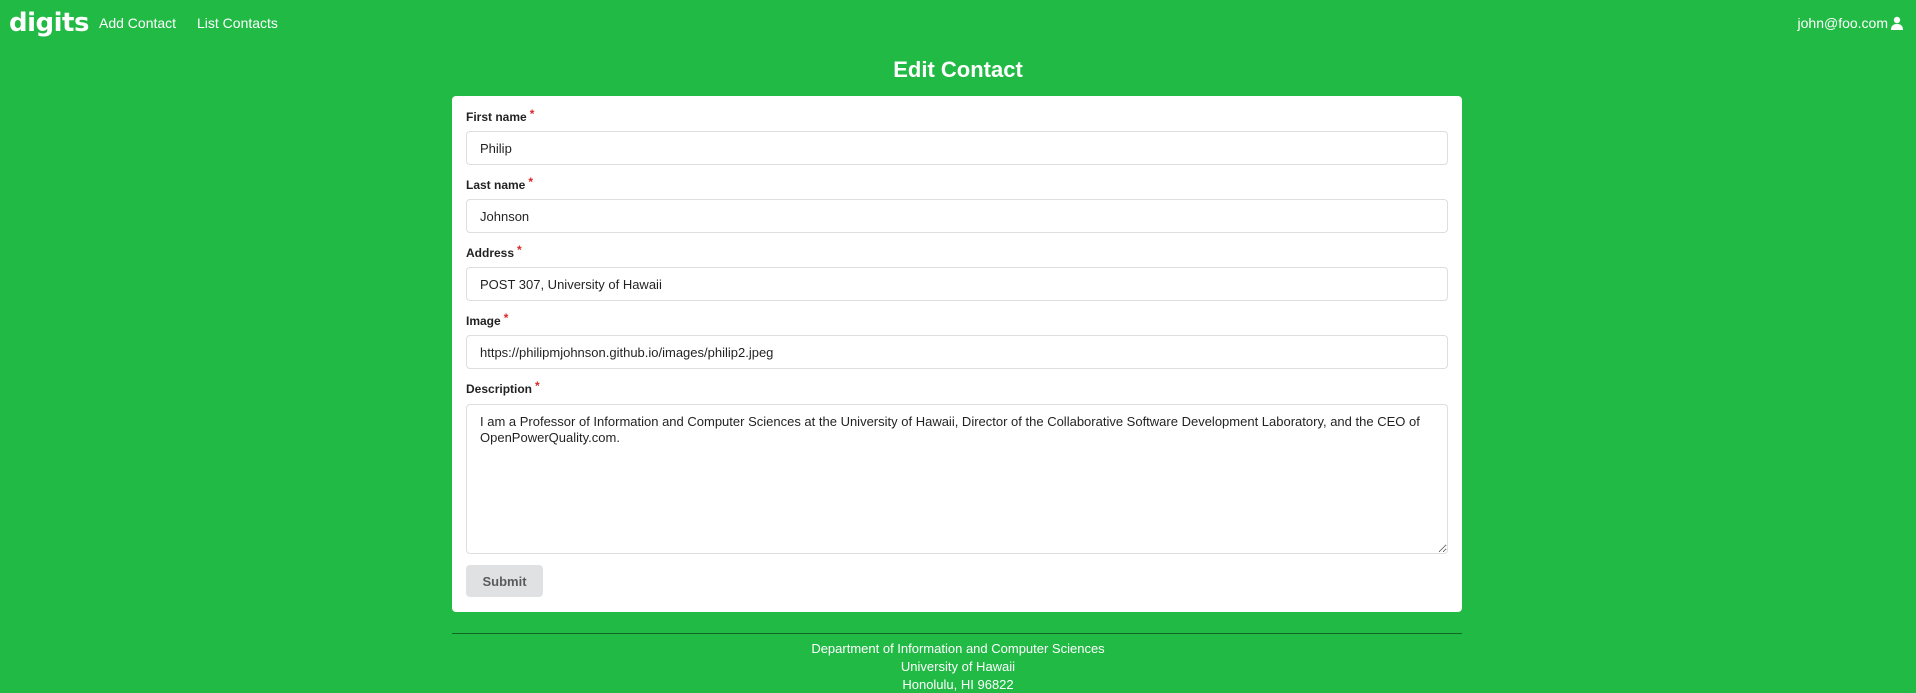 The width and height of the screenshot is (1916, 693). I want to click on description-label-text: Description, so click(499, 389).